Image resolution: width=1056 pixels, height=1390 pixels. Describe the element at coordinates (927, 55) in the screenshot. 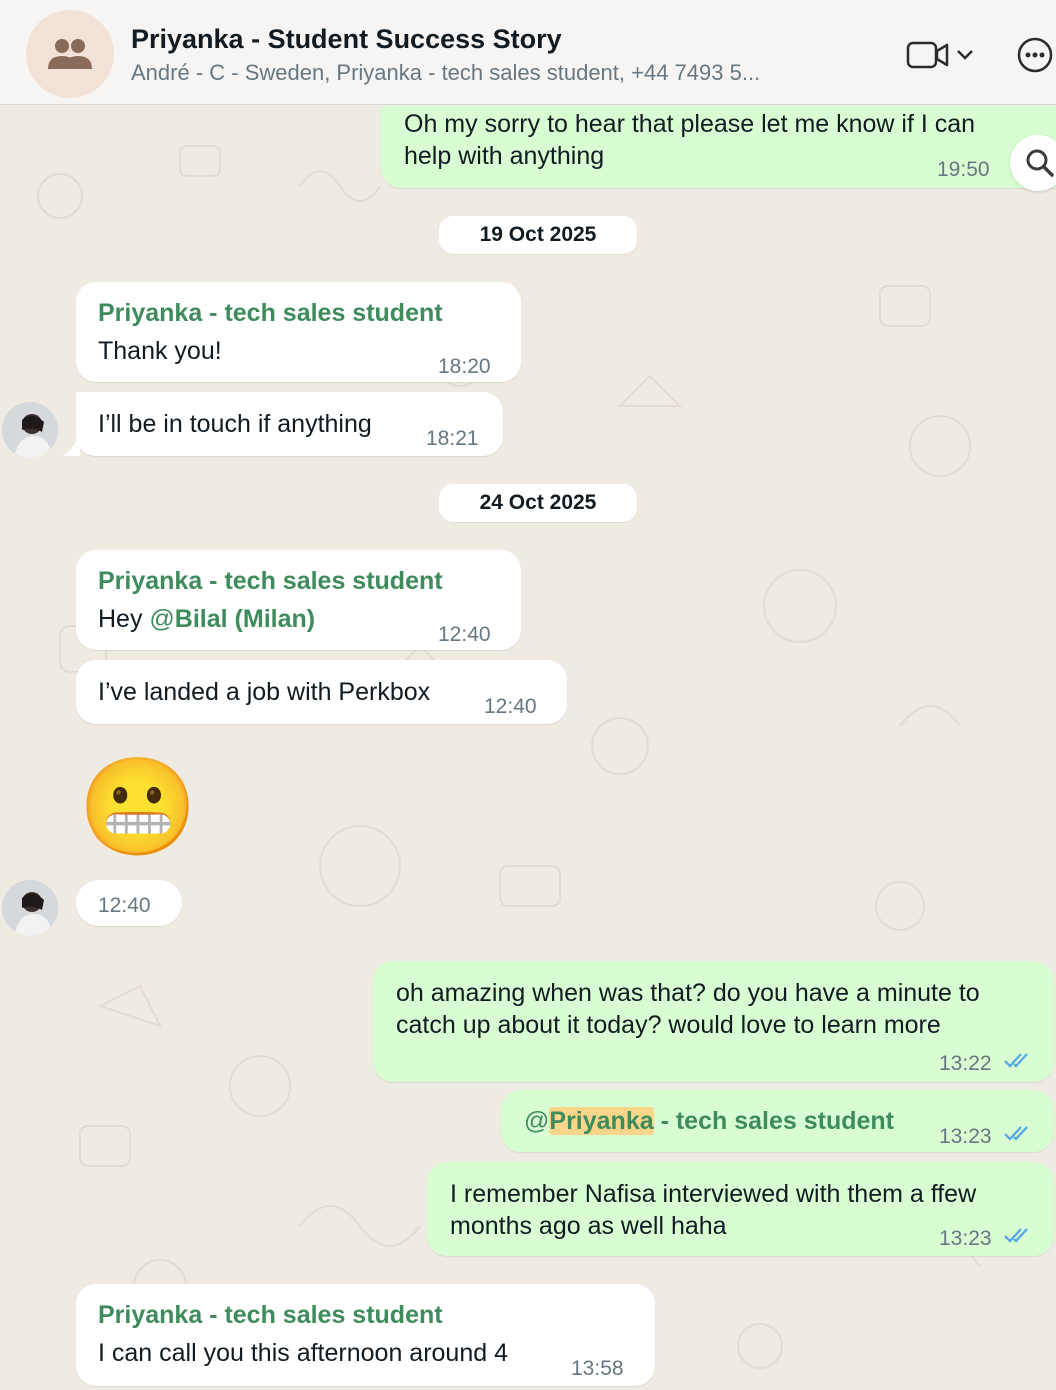

I see `video-call-icon` at that location.